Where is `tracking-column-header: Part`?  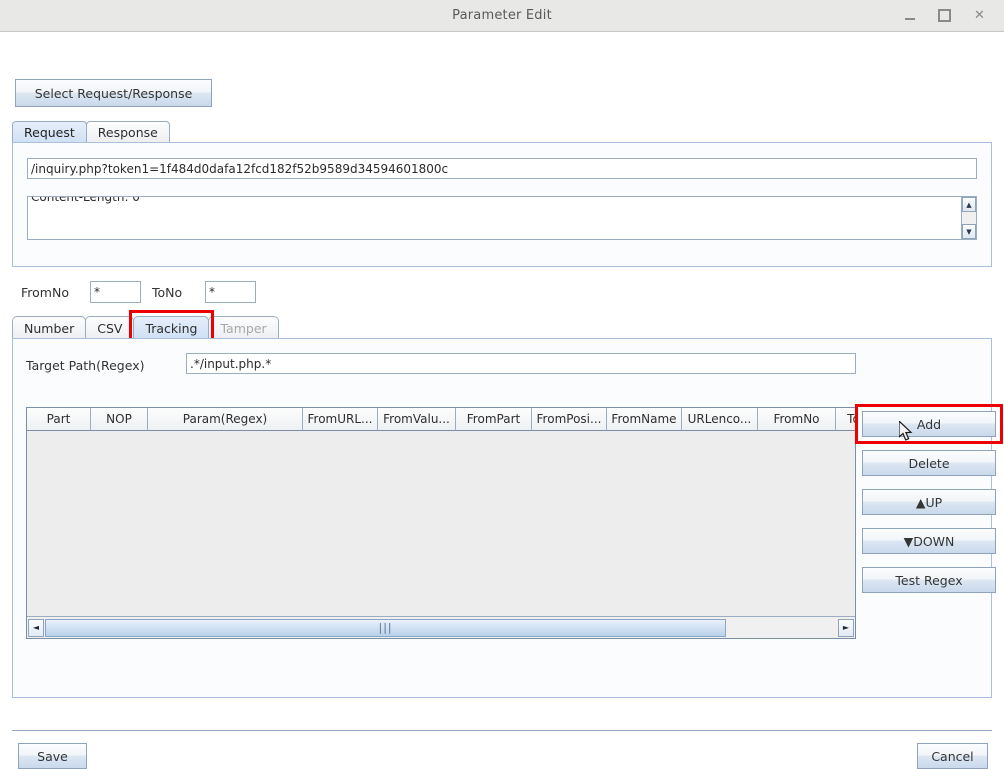 tracking-column-header: Part is located at coordinates (59, 419).